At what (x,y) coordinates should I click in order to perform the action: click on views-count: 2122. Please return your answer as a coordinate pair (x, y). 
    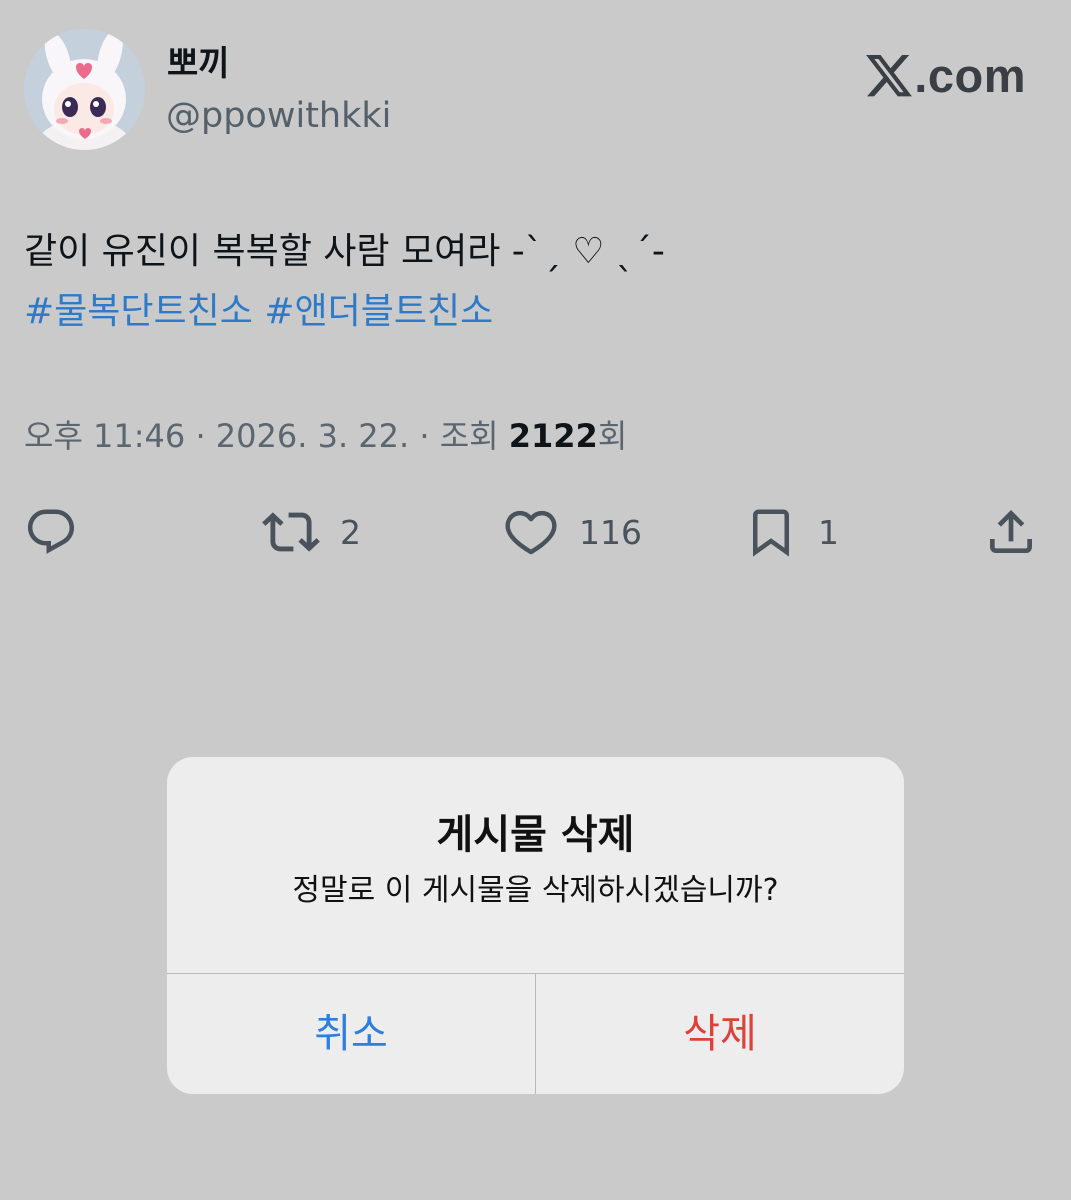
    Looking at the image, I should click on (553, 436).